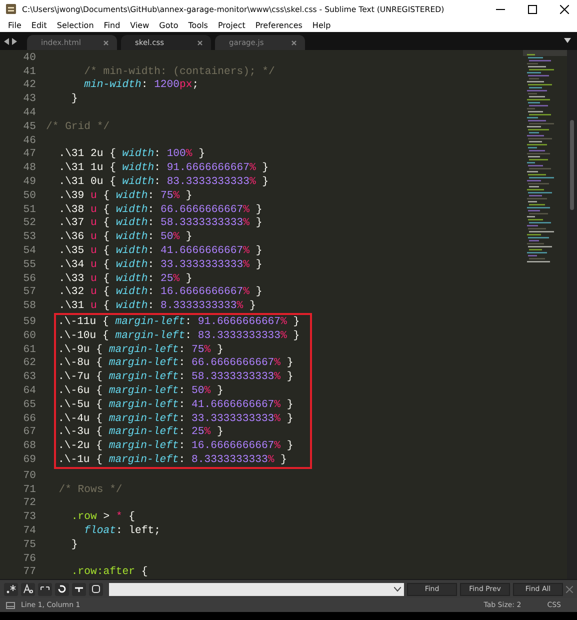  What do you see at coordinates (532, 9) in the screenshot?
I see `maximize-icon` at bounding box center [532, 9].